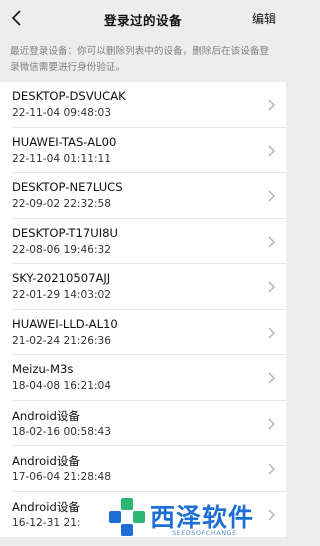  What do you see at coordinates (143, 332) in the screenshot?
I see `device-row: HUAWEI-LLD-AL10 21-02-24 21:26:36` at bounding box center [143, 332].